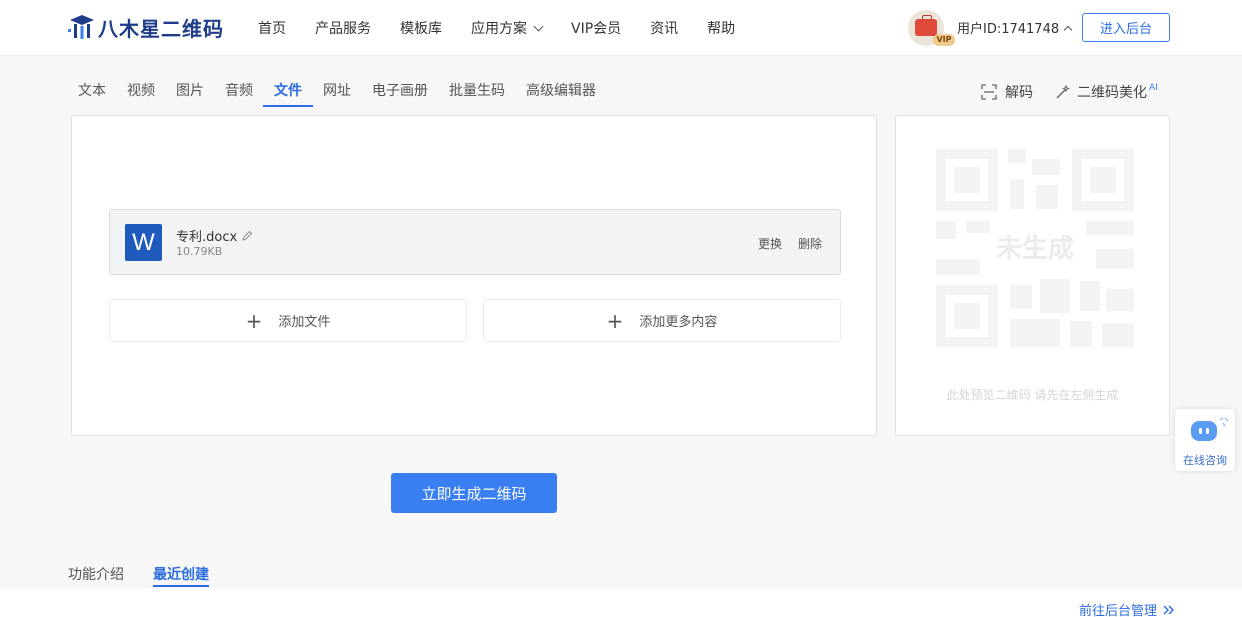 The image size is (1242, 617). I want to click on tab-video: 视频, so click(141, 93).